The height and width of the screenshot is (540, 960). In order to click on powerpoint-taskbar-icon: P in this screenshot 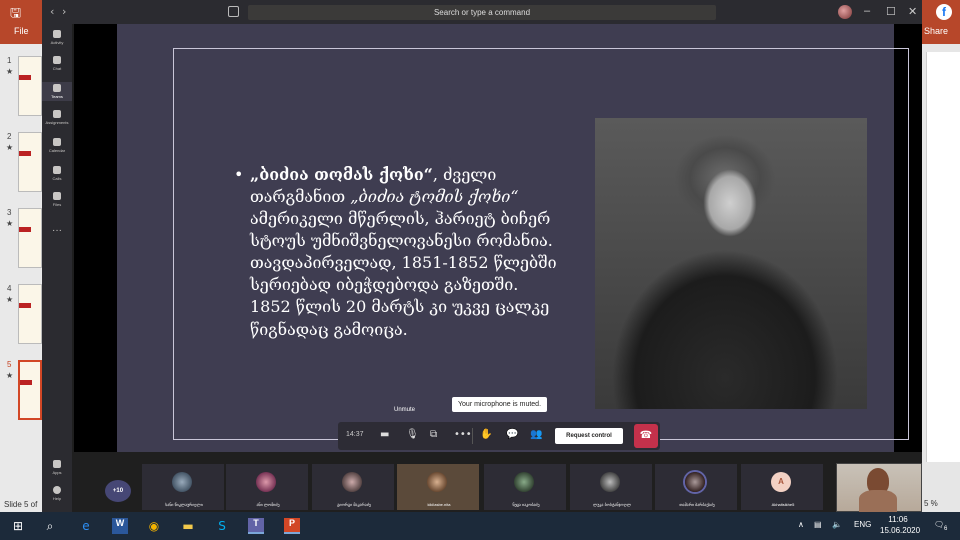, I will do `click(292, 526)`.